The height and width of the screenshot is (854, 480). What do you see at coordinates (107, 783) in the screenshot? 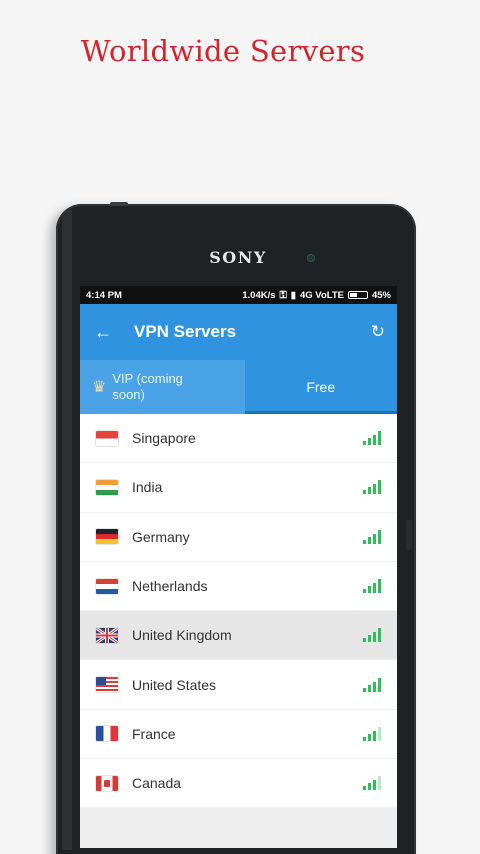
I see `canada-flag-icon` at bounding box center [107, 783].